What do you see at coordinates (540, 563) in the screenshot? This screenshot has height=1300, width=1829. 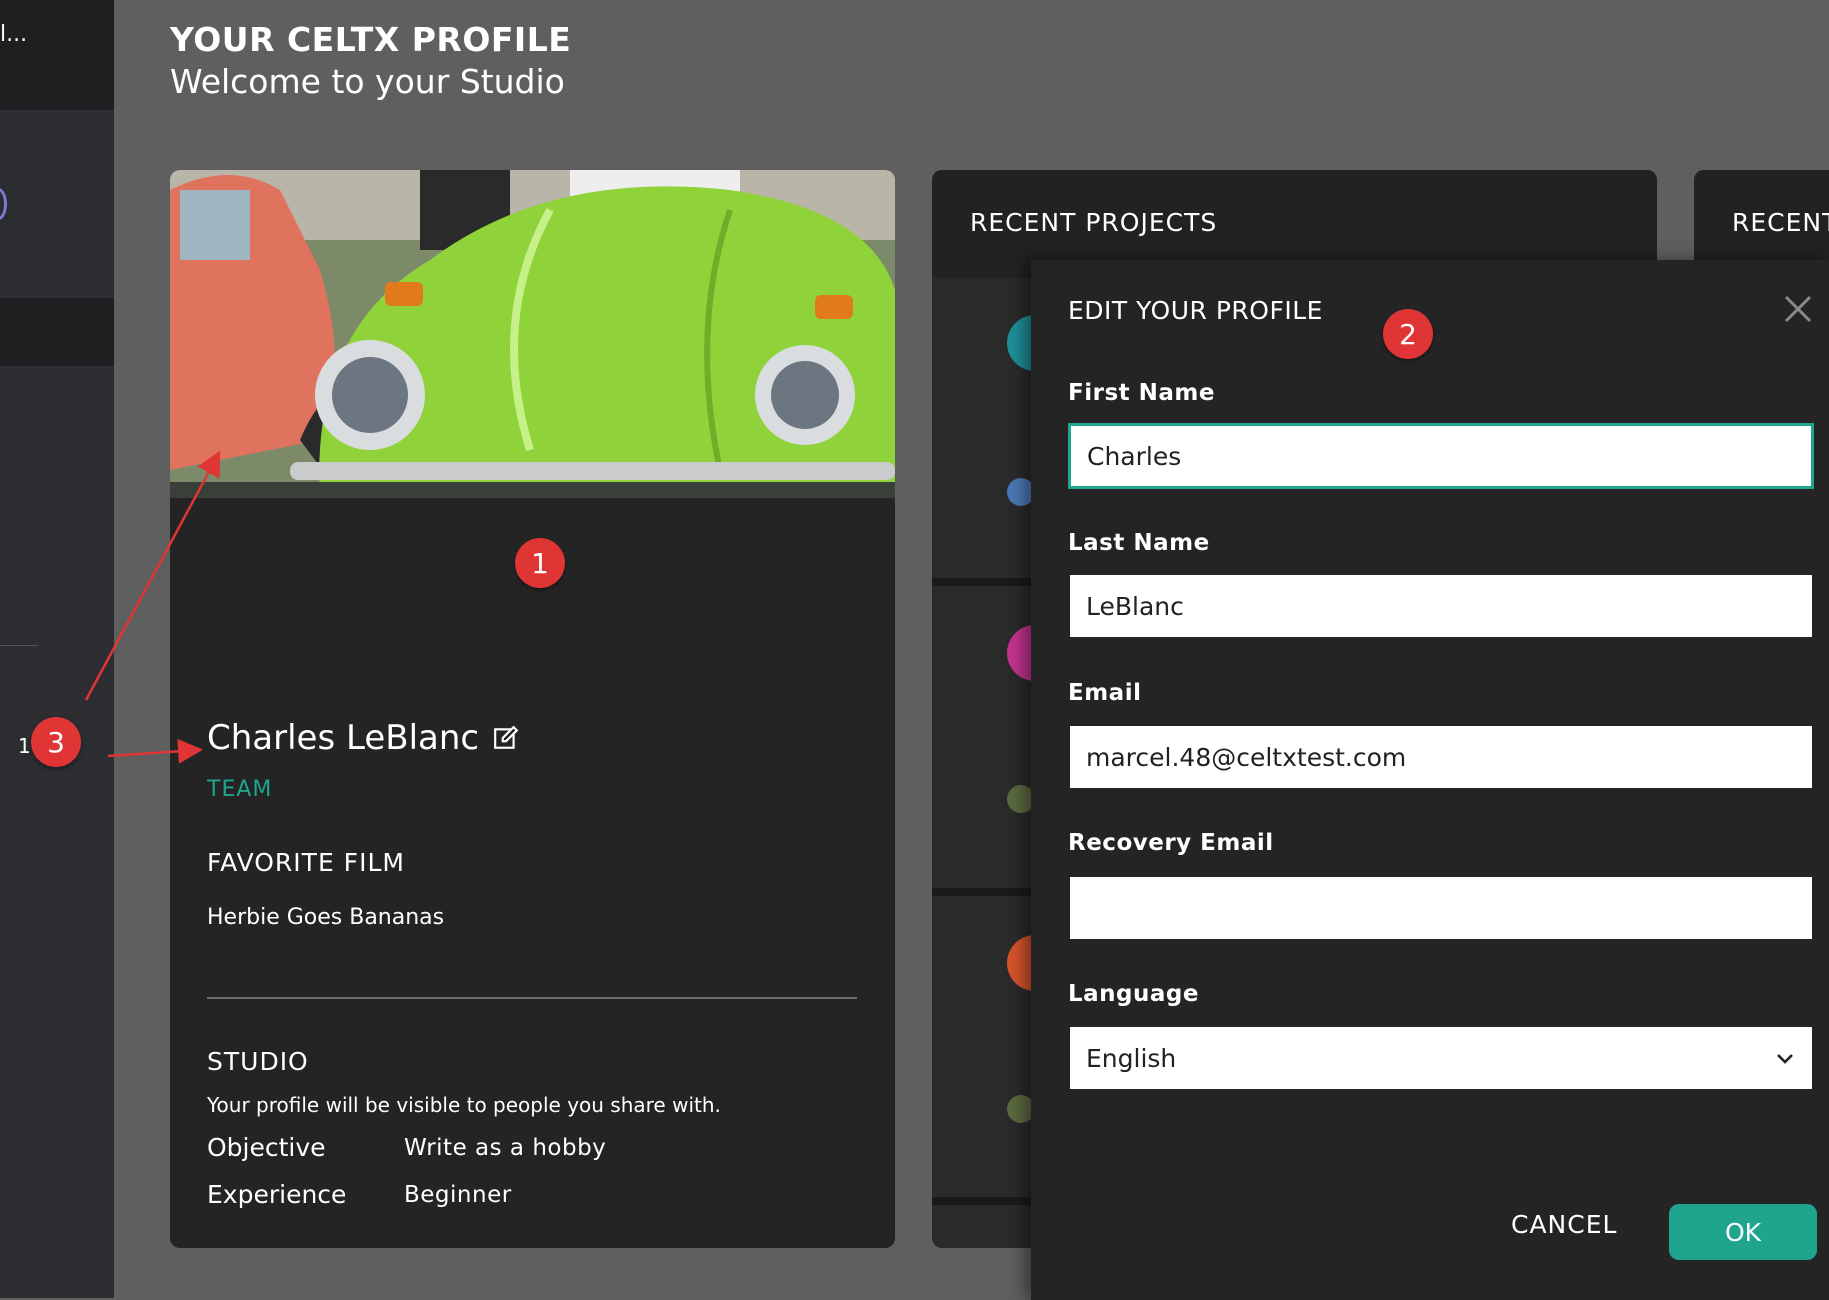 I see `callout-badge-1: 1` at bounding box center [540, 563].